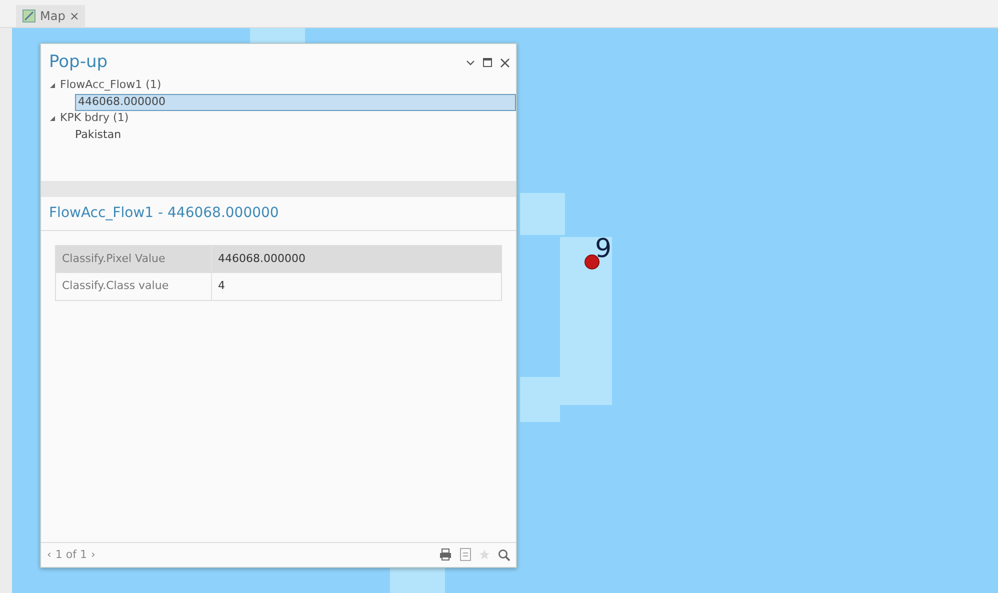 The height and width of the screenshot is (593, 998). Describe the element at coordinates (487, 63) in the screenshot. I see `maximize-icon` at that location.